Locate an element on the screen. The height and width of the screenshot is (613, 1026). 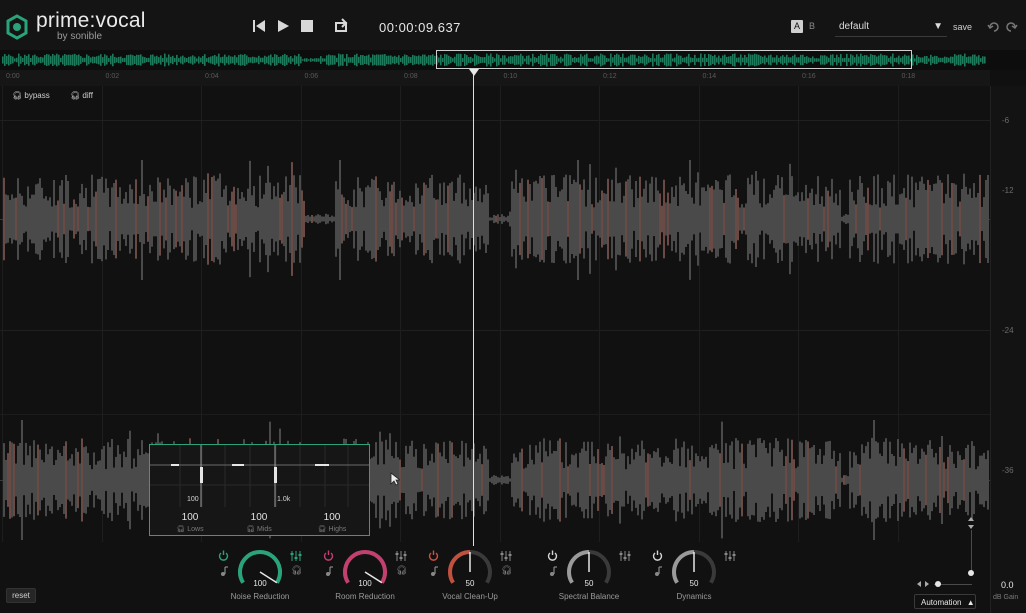
ab-a-button: A is located at coordinates (797, 26).